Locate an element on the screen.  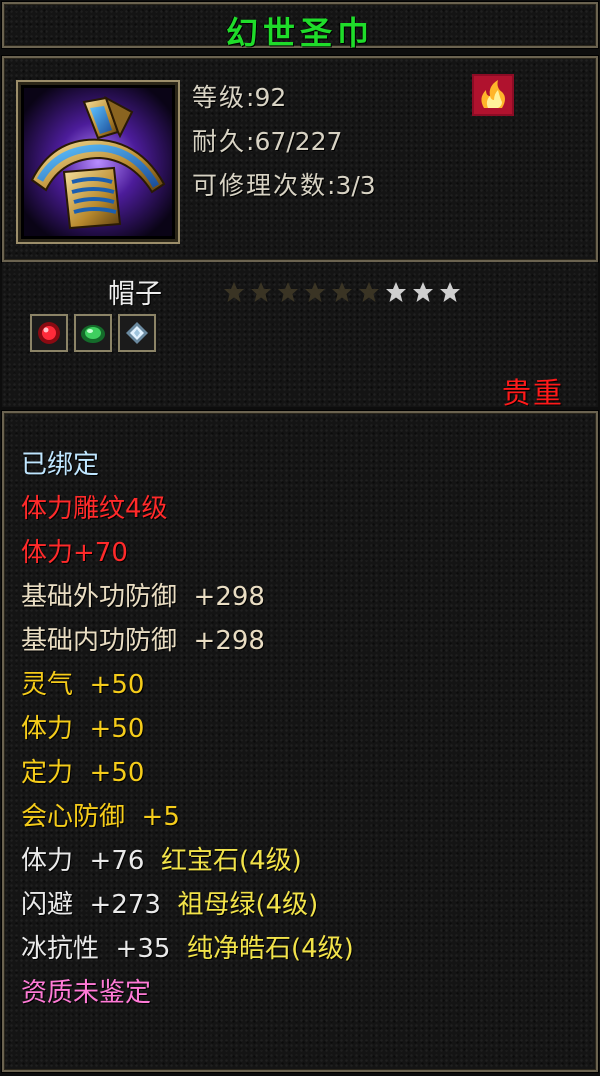
gem-name: 祖母绿(4级) is located at coordinates (248, 905).